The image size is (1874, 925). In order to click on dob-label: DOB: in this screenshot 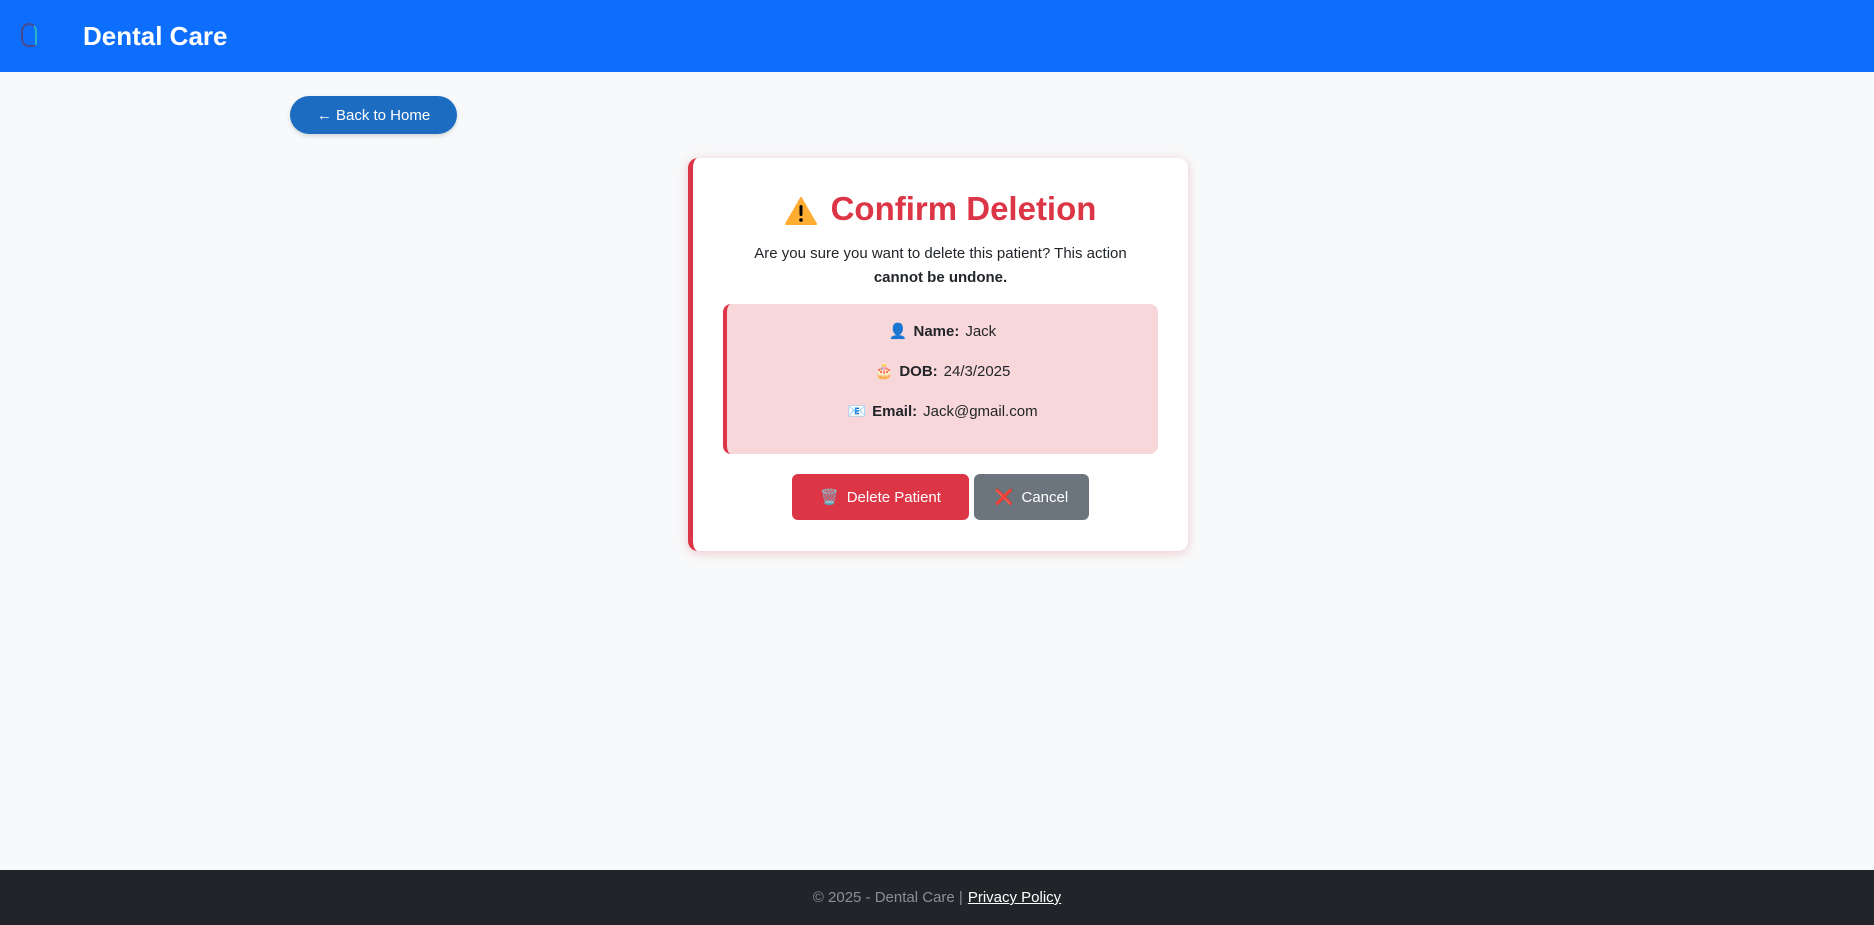, I will do `click(918, 371)`.